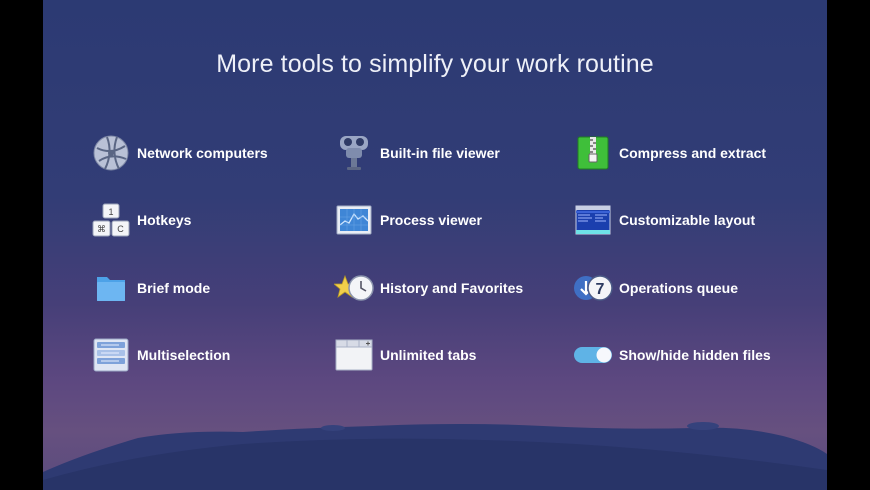  What do you see at coordinates (687, 220) in the screenshot?
I see `feature-label: Customizable layout` at bounding box center [687, 220].